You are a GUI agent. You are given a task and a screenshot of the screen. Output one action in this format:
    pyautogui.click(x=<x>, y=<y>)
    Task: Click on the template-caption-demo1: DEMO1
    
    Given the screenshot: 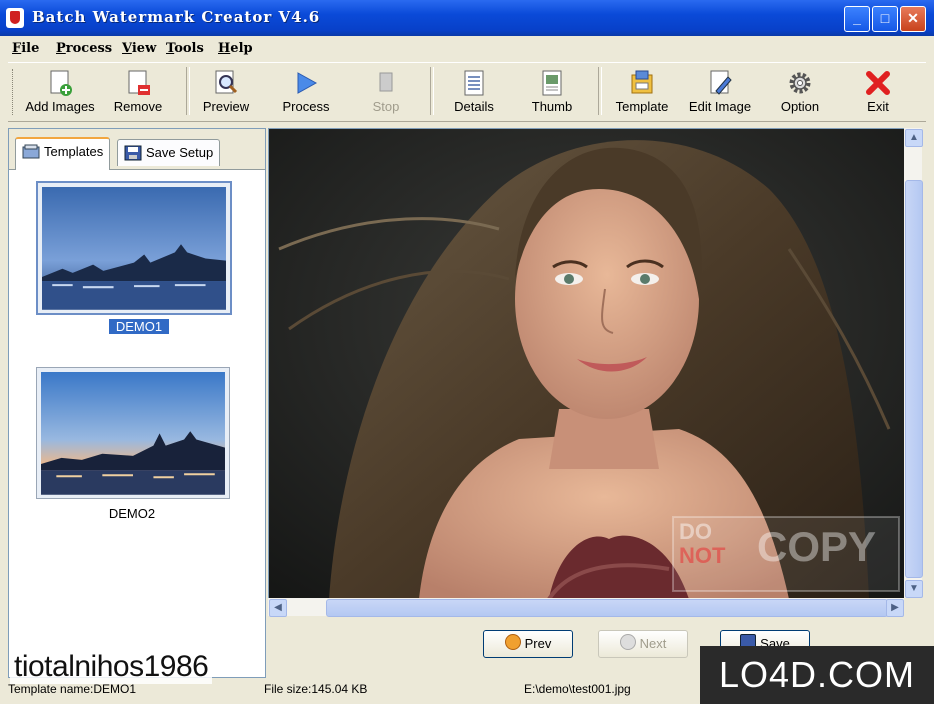 What is the action you would take?
    pyautogui.click(x=139, y=326)
    